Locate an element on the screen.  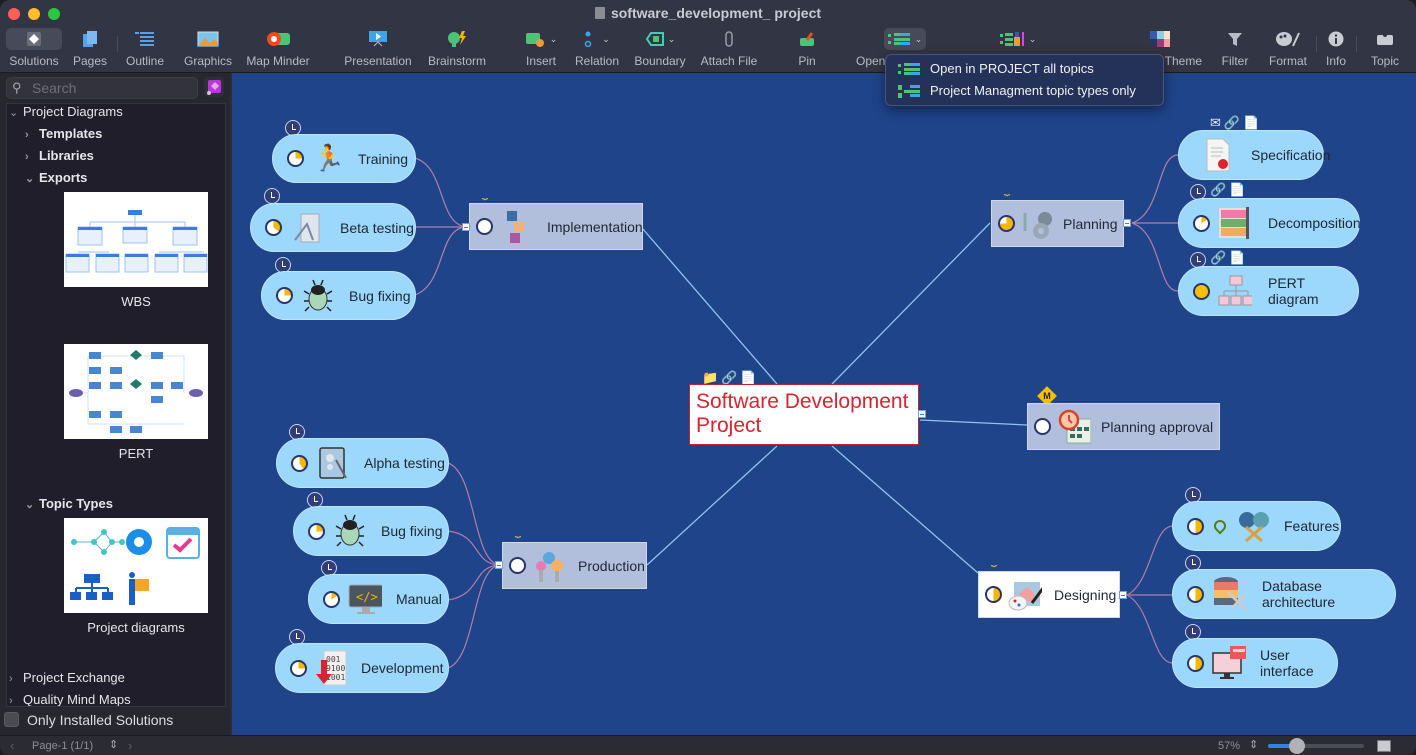
topic-planning: Planning is located at coordinates (1057, 223).